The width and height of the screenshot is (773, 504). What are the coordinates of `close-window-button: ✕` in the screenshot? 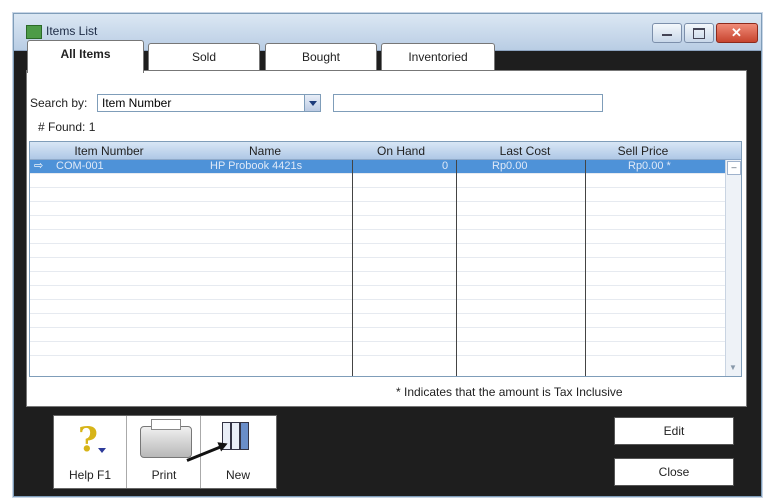 It's located at (737, 33).